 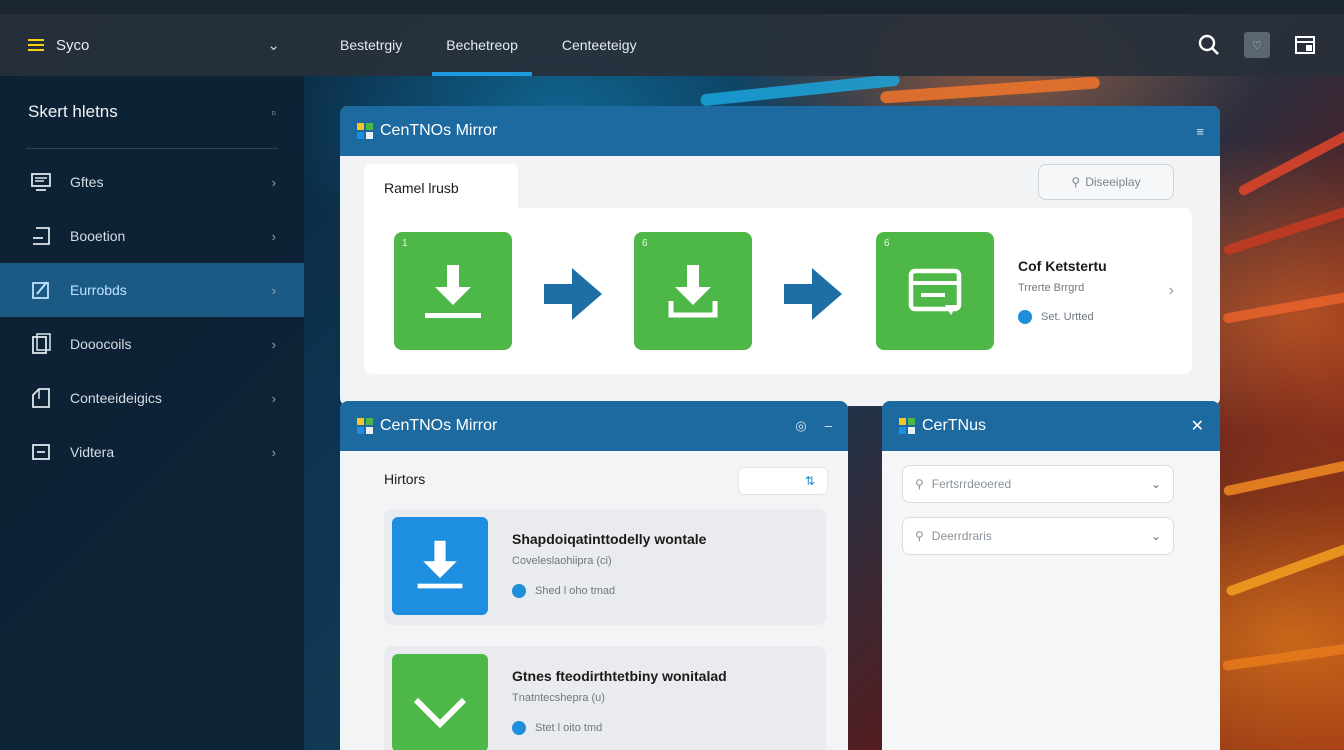 I want to click on display-search-button: ⚲ Diseeiplay, so click(x=1106, y=182).